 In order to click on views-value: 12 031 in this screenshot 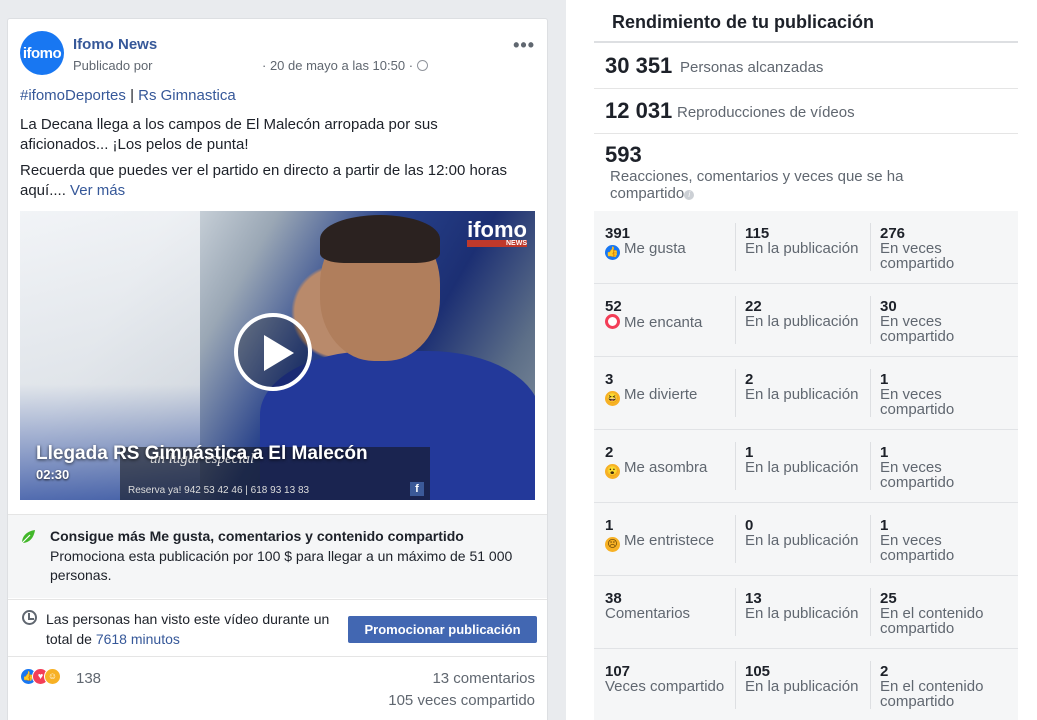, I will do `click(639, 110)`.